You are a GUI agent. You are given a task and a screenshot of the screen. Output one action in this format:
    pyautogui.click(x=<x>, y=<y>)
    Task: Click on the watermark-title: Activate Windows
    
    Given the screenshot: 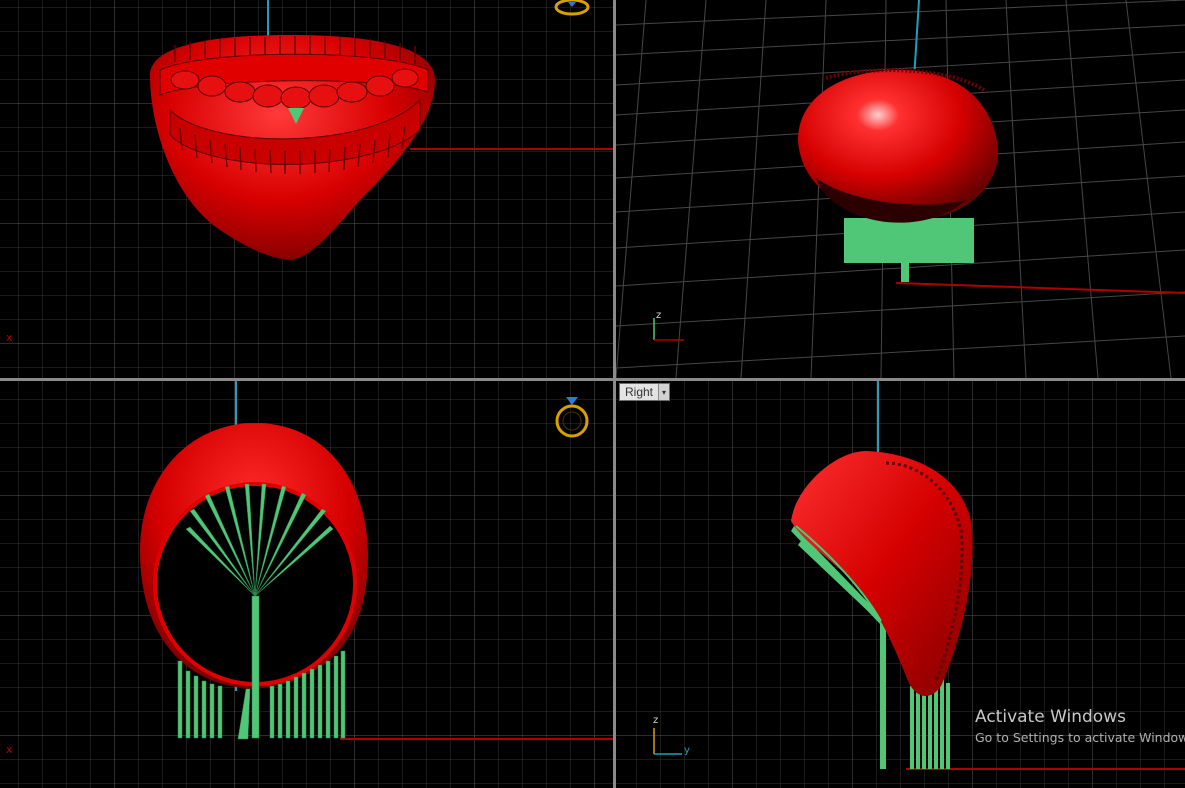 What is the action you would take?
    pyautogui.click(x=1050, y=717)
    